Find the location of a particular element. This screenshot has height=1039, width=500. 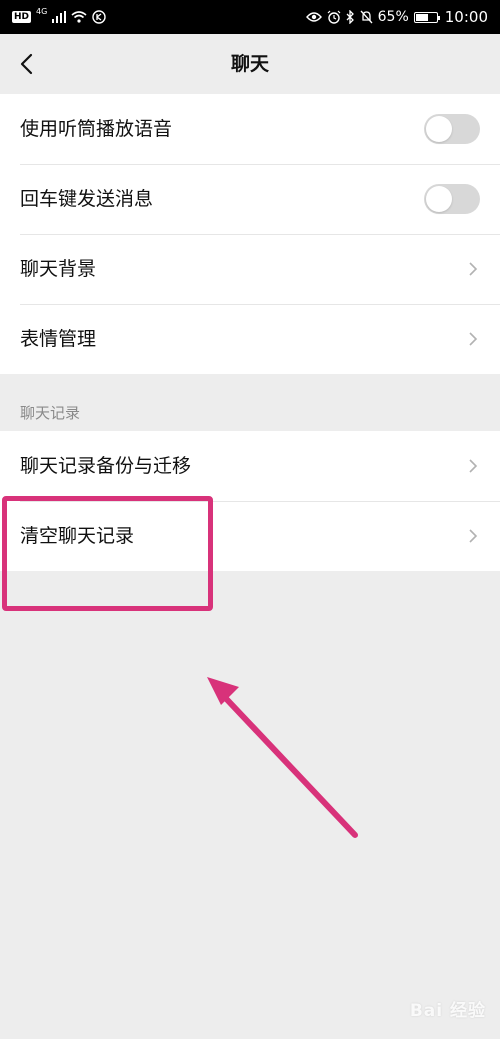

status-bar: HD 4G 65% 10:00 is located at coordinates (250, 17).